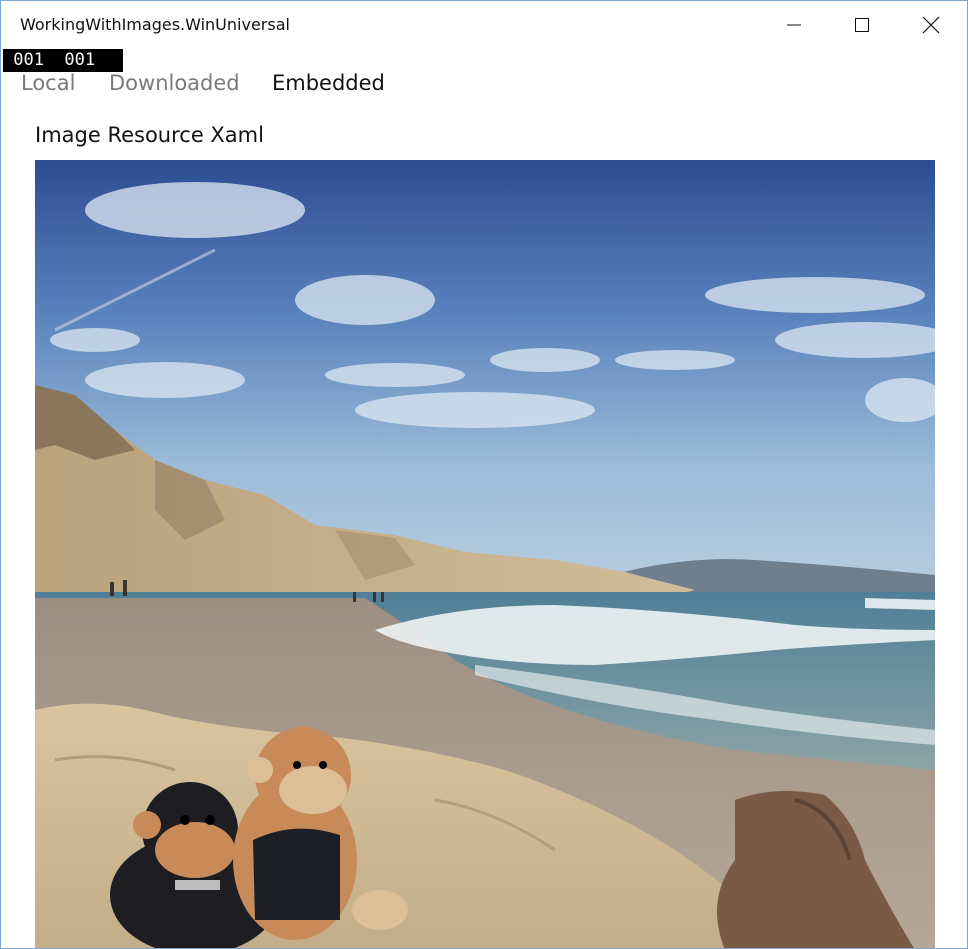 The width and height of the screenshot is (968, 949). Describe the element at coordinates (155, 24) in the screenshot. I see `window-title: WorkingWithImages.WinUniversal` at that location.